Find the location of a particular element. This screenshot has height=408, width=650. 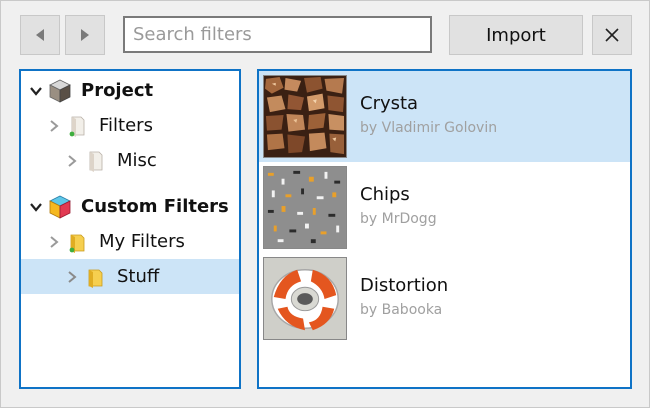

filter-thumbnail-crysta is located at coordinates (305, 116).